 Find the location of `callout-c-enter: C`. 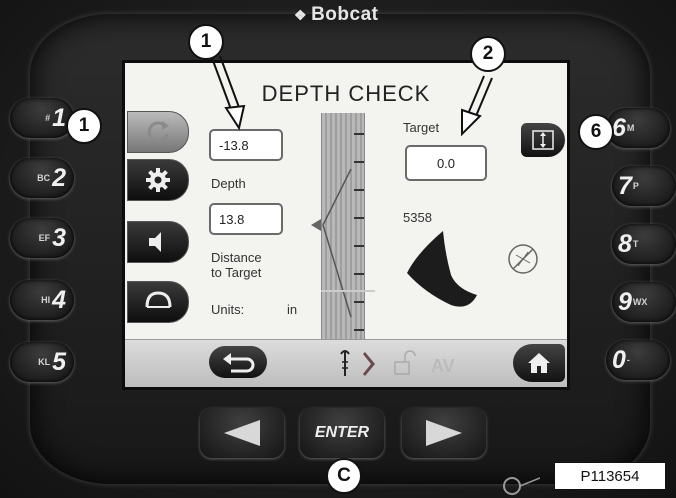

callout-c-enter: C is located at coordinates (344, 476).